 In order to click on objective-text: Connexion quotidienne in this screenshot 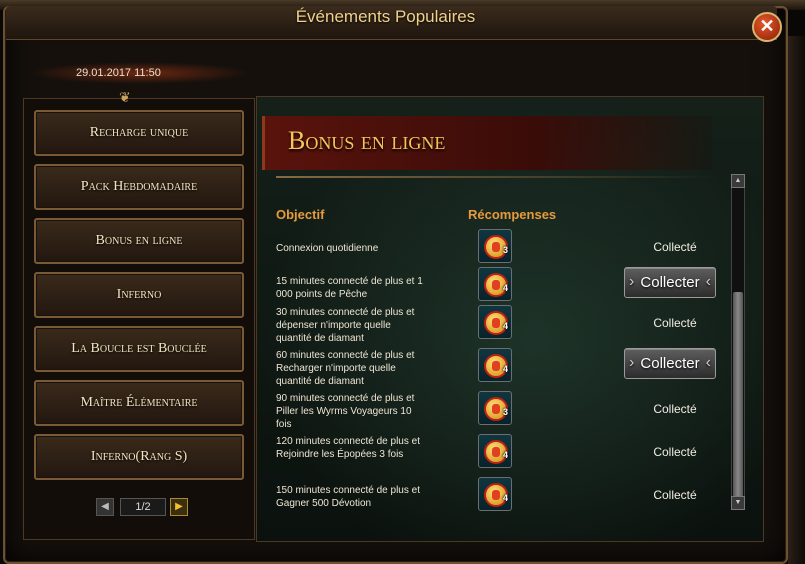, I will do `click(327, 248)`.